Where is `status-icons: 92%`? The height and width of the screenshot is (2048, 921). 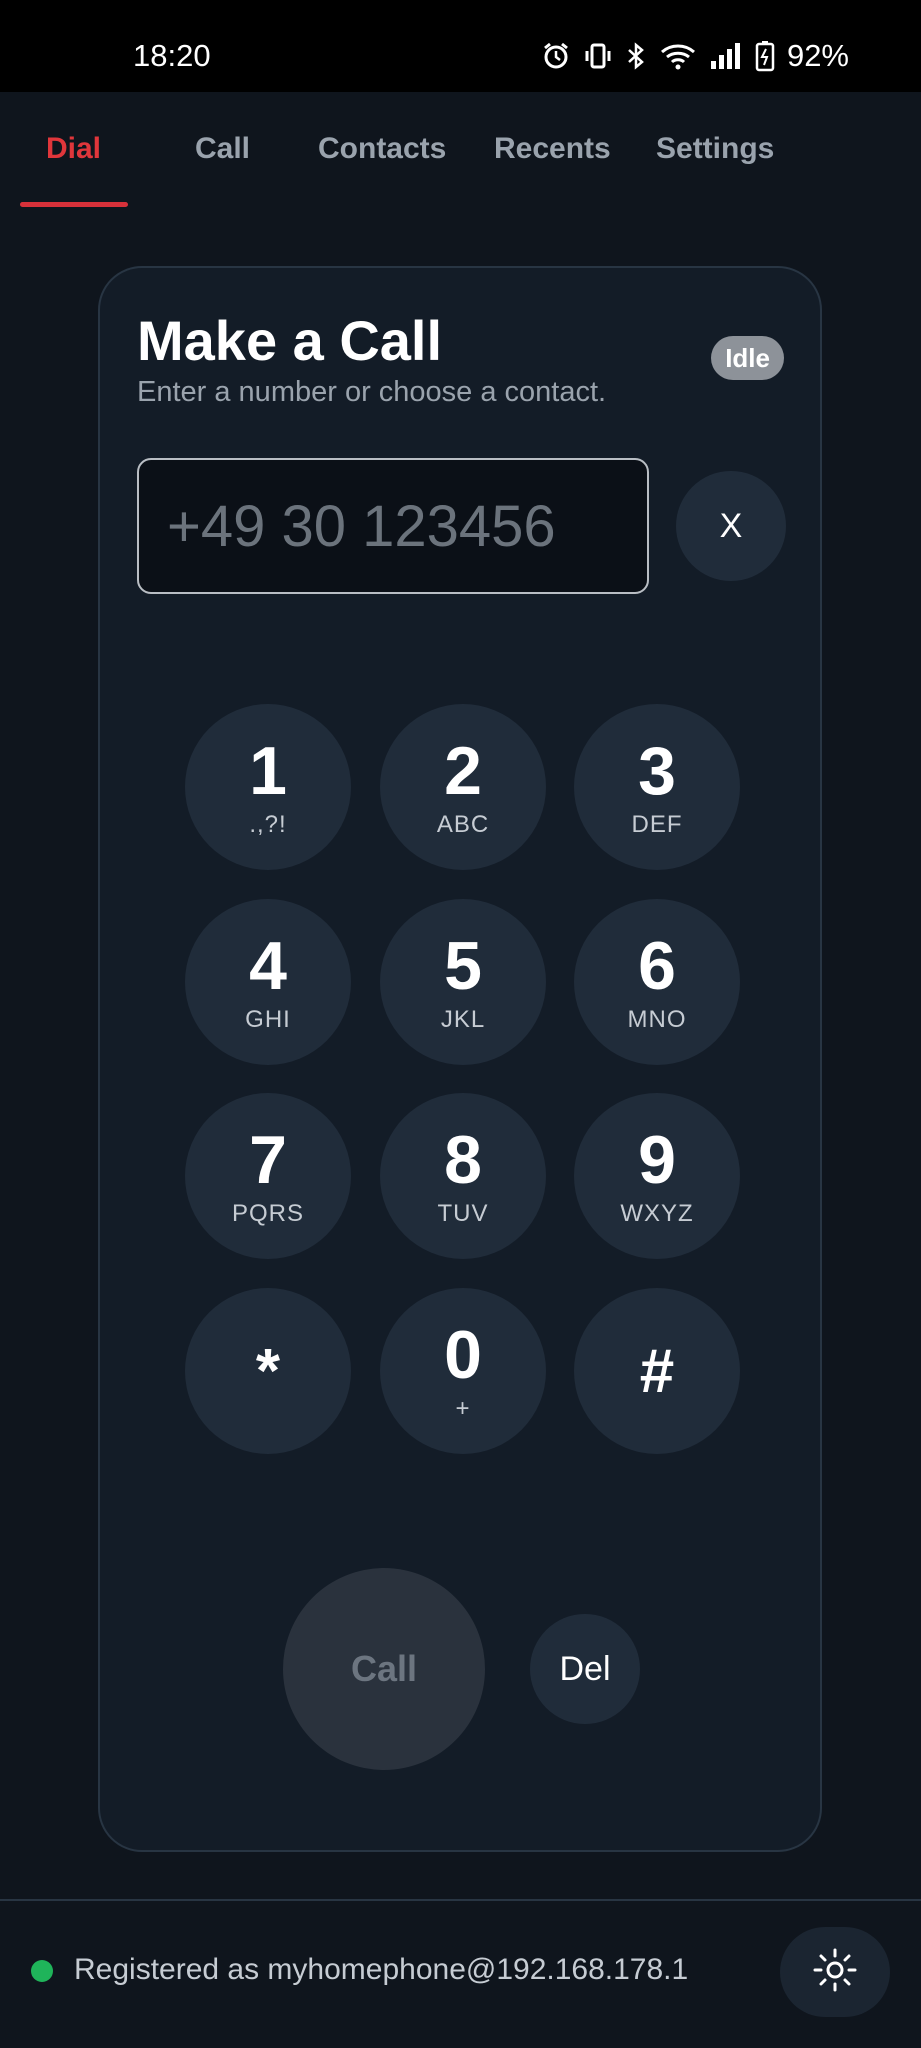
status-icons: 92% is located at coordinates (695, 56).